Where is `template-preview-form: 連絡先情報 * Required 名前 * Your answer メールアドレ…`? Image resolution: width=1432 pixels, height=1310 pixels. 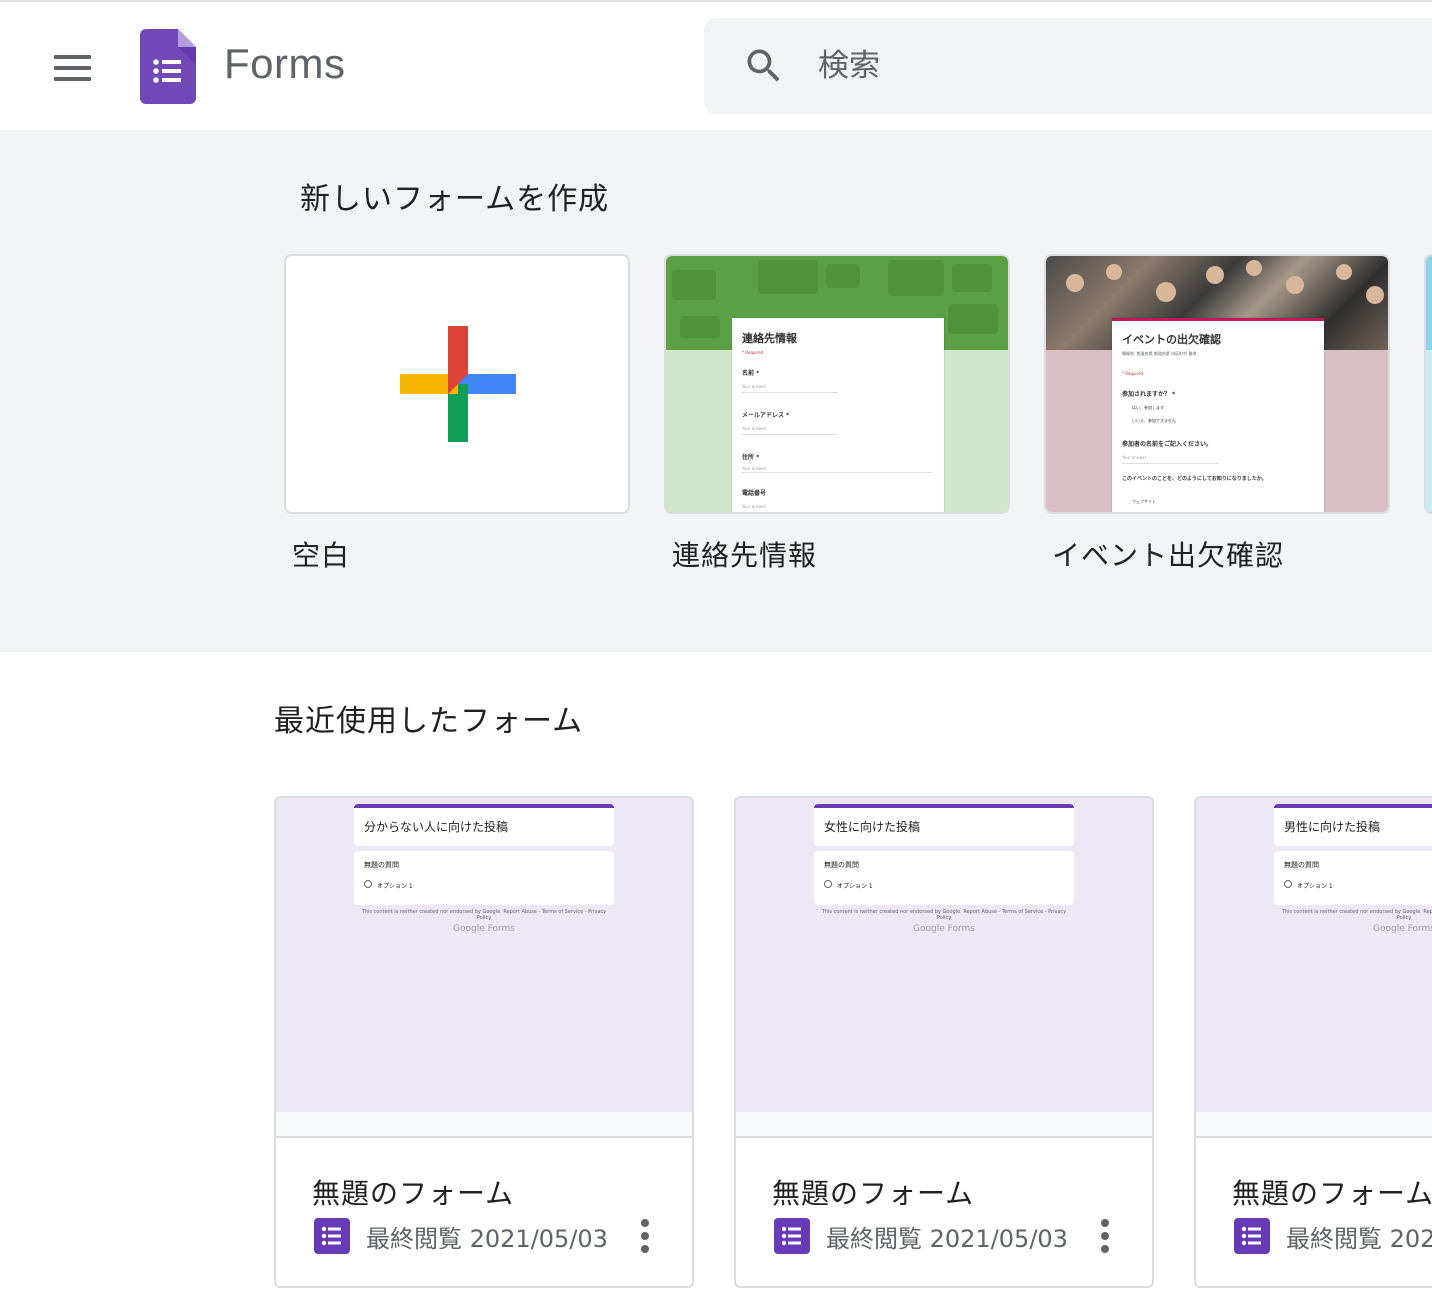 template-preview-form: 連絡先情報 * Required 名前 * Your answer メールアドレ… is located at coordinates (838, 415).